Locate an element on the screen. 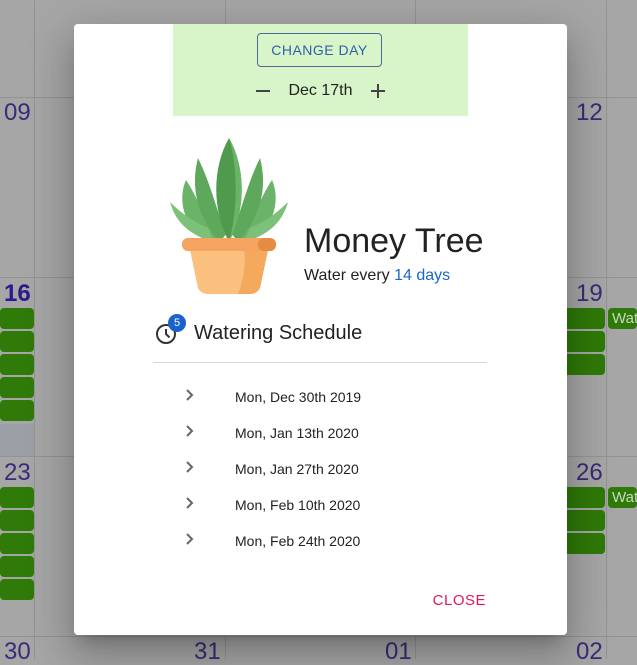 This screenshot has height=665, width=637. schedule-item: Mon, Dec 30th 2019 is located at coordinates (320, 397).